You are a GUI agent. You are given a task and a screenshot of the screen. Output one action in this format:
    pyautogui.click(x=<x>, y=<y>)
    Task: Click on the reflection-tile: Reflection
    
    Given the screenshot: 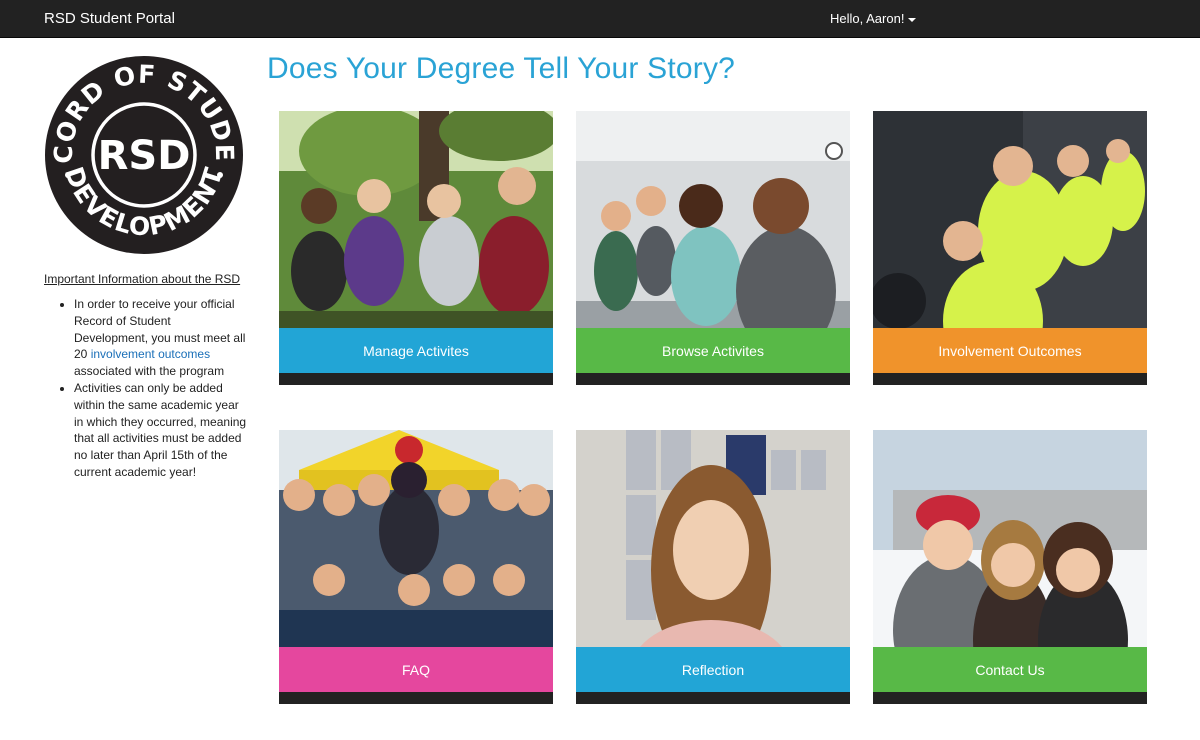 What is the action you would take?
    pyautogui.click(x=713, y=567)
    